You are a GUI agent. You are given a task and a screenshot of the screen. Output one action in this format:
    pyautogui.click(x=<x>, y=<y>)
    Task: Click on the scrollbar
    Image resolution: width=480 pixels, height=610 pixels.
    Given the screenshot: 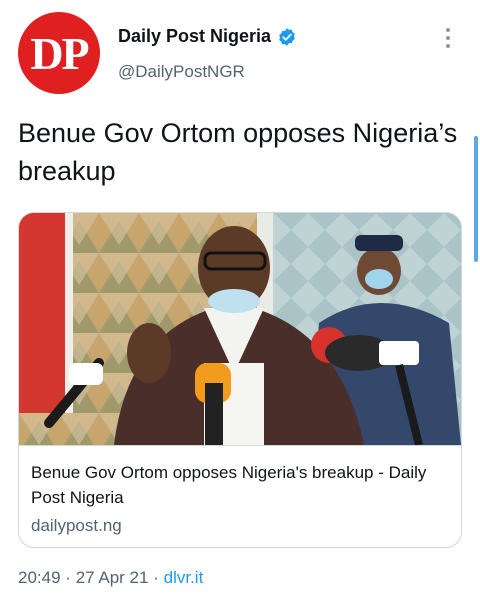 What is the action you would take?
    pyautogui.click(x=476, y=199)
    